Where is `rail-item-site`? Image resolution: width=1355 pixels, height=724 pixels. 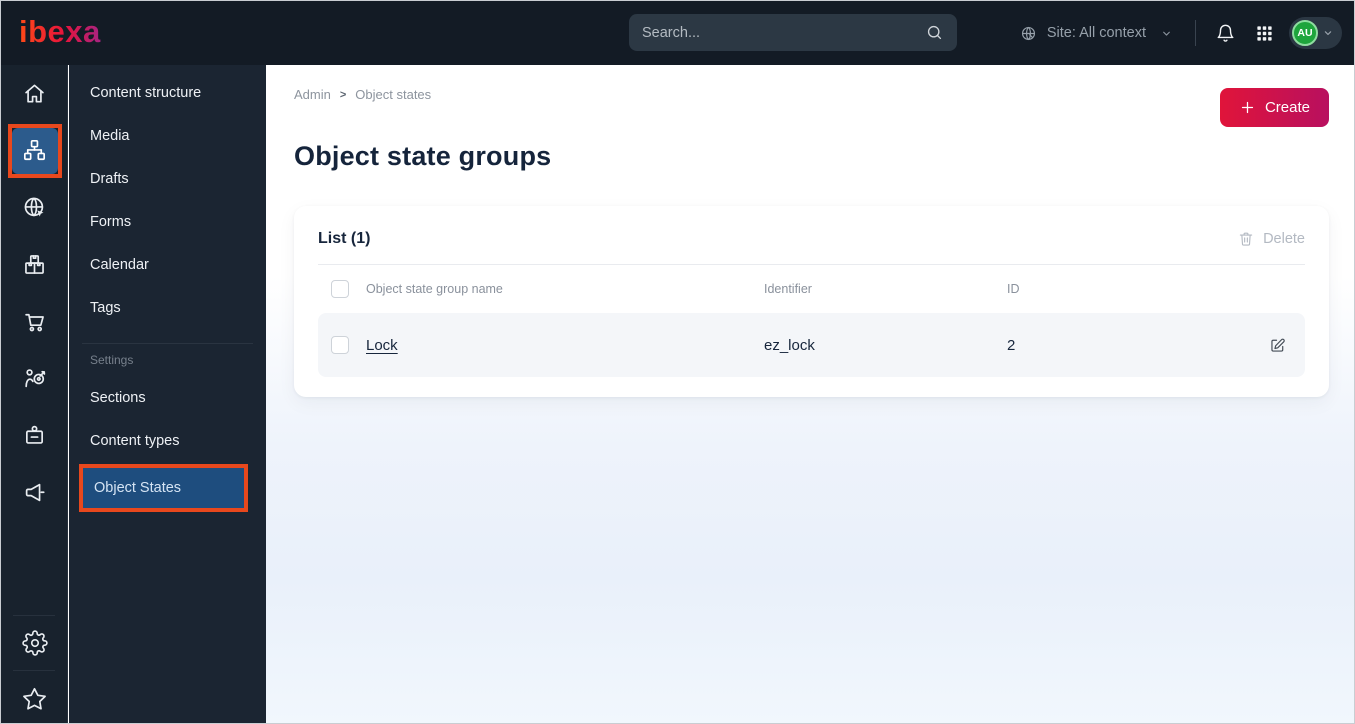 rail-item-site is located at coordinates (34, 207).